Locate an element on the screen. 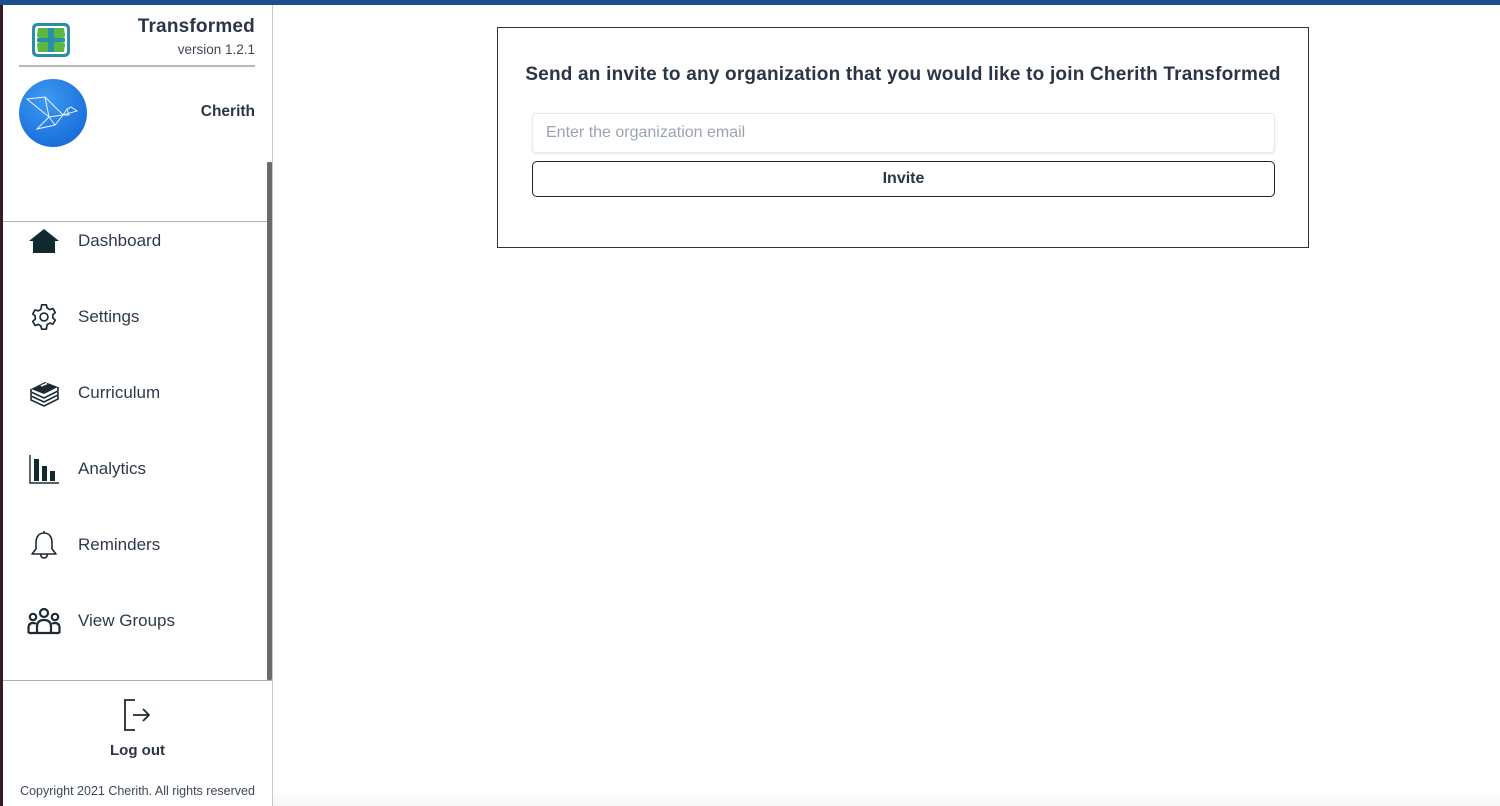  window-edge is located at coordinates (1, 405).